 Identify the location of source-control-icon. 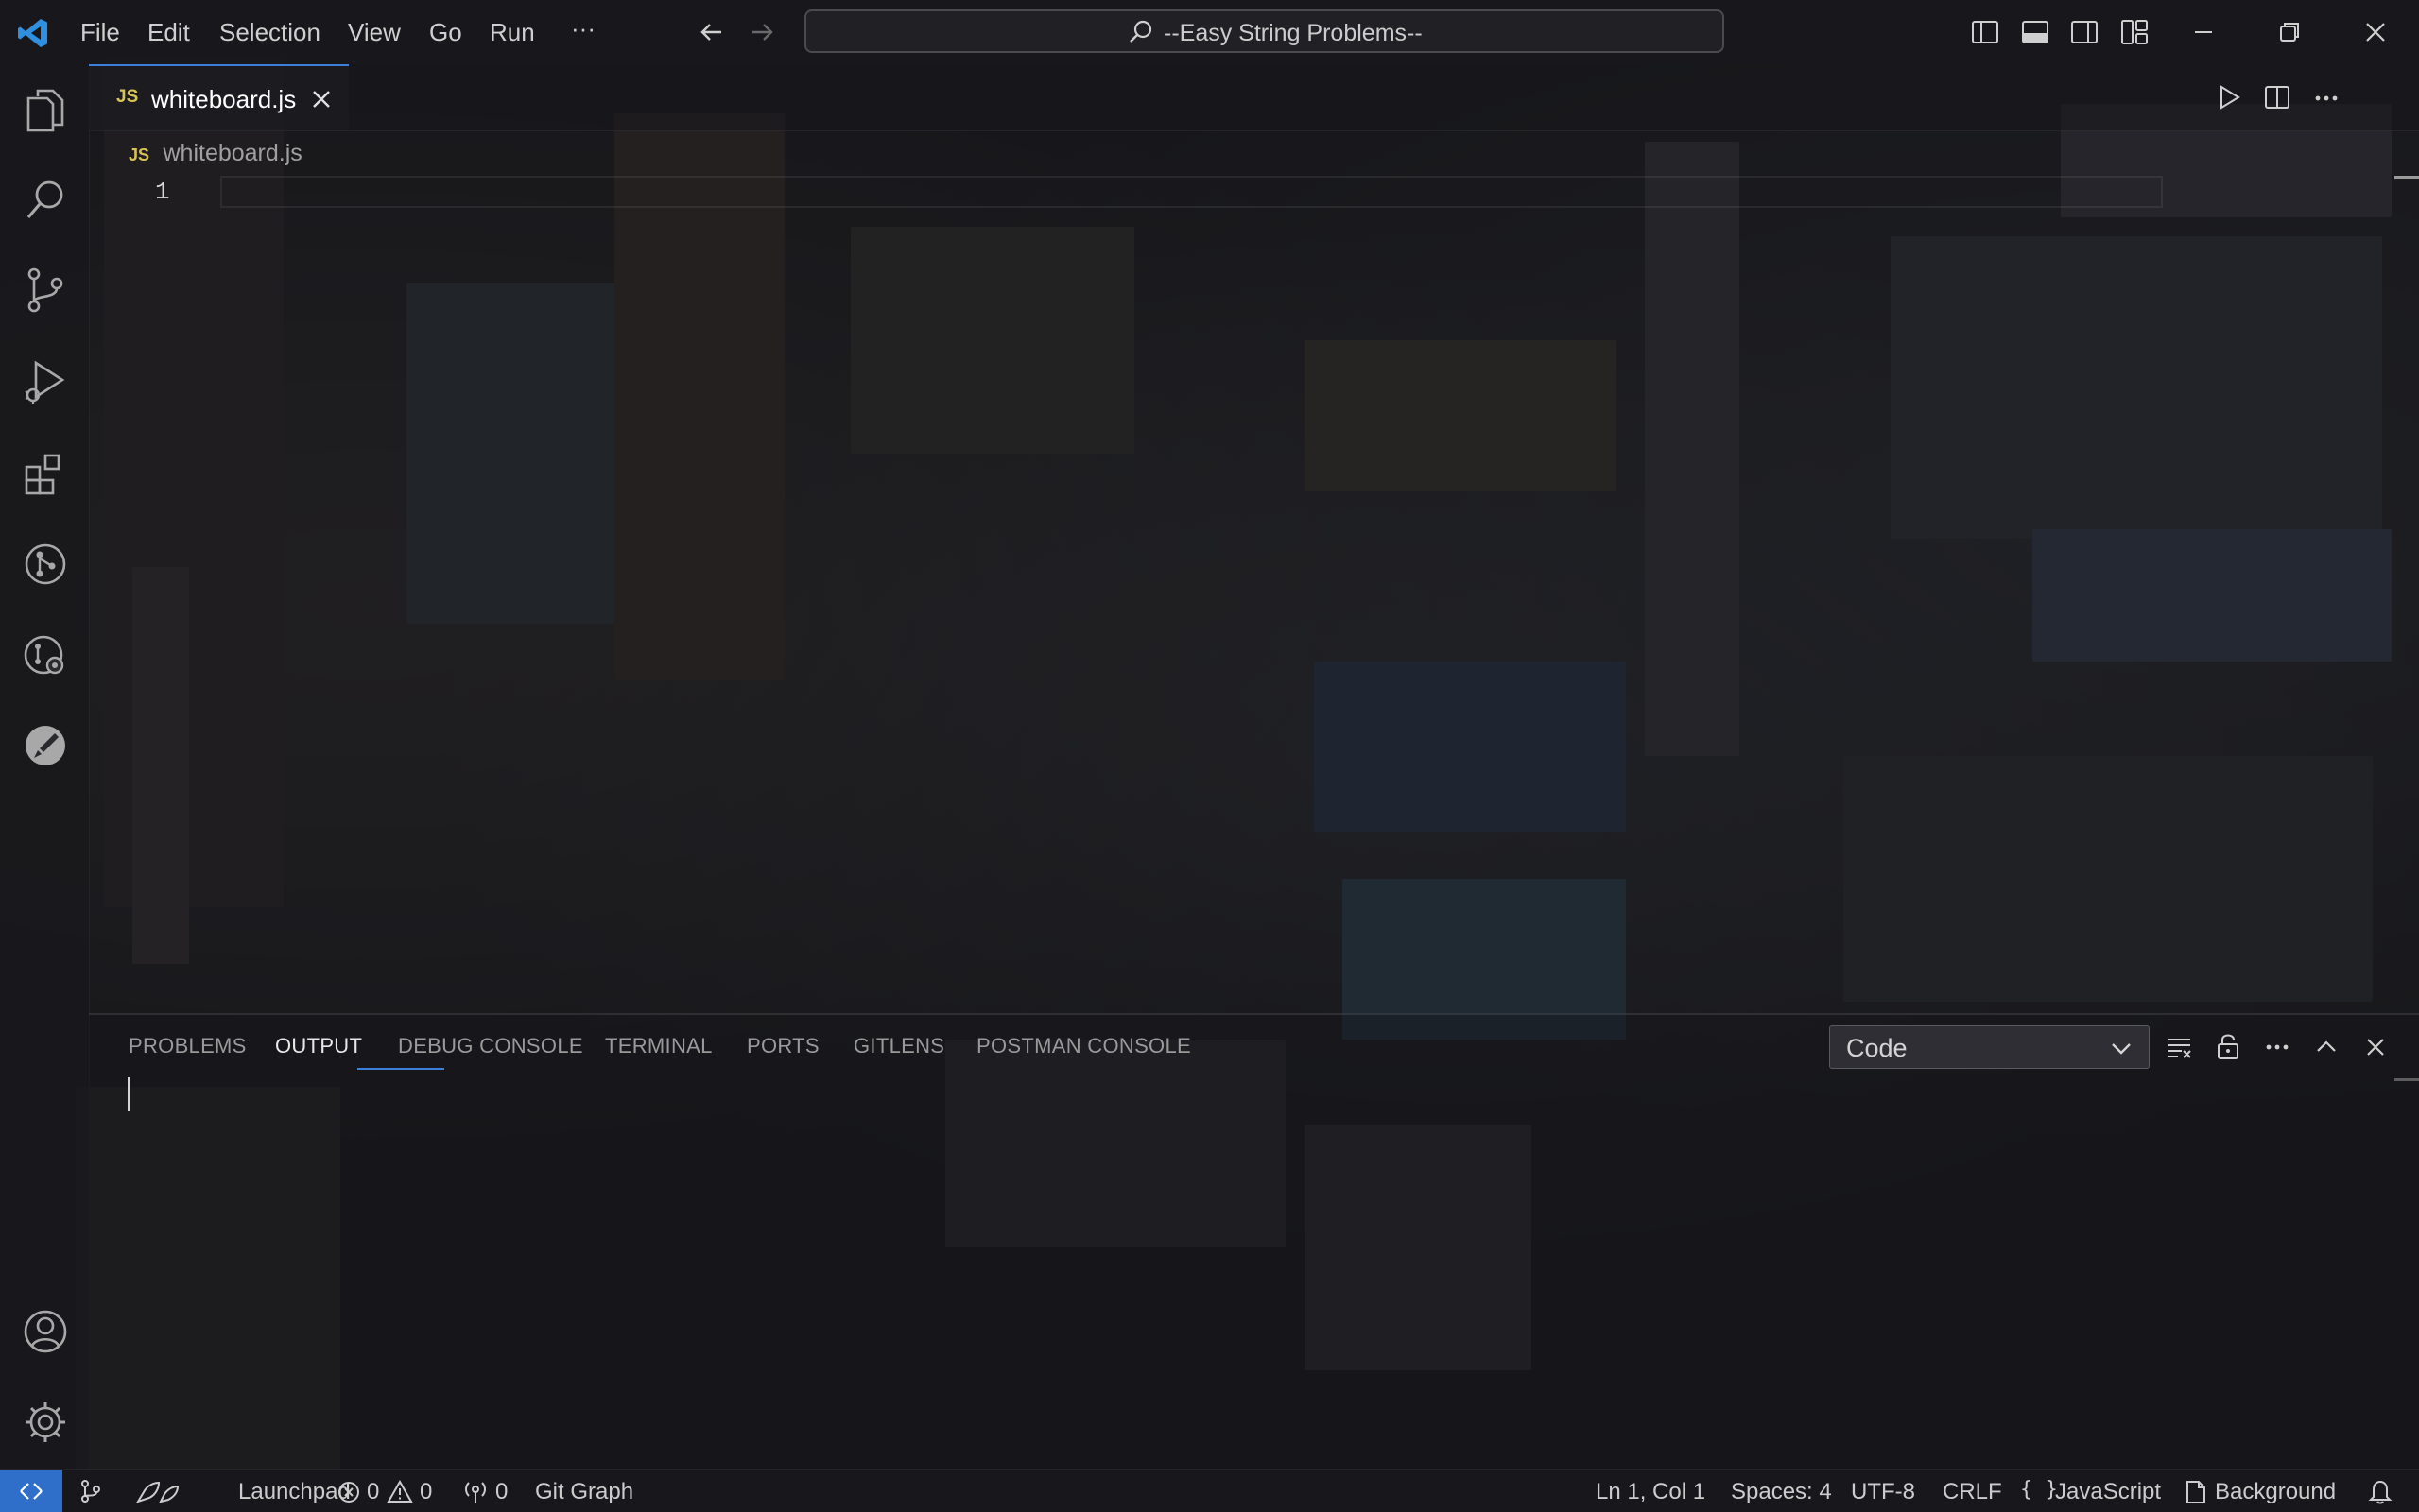
(45, 290).